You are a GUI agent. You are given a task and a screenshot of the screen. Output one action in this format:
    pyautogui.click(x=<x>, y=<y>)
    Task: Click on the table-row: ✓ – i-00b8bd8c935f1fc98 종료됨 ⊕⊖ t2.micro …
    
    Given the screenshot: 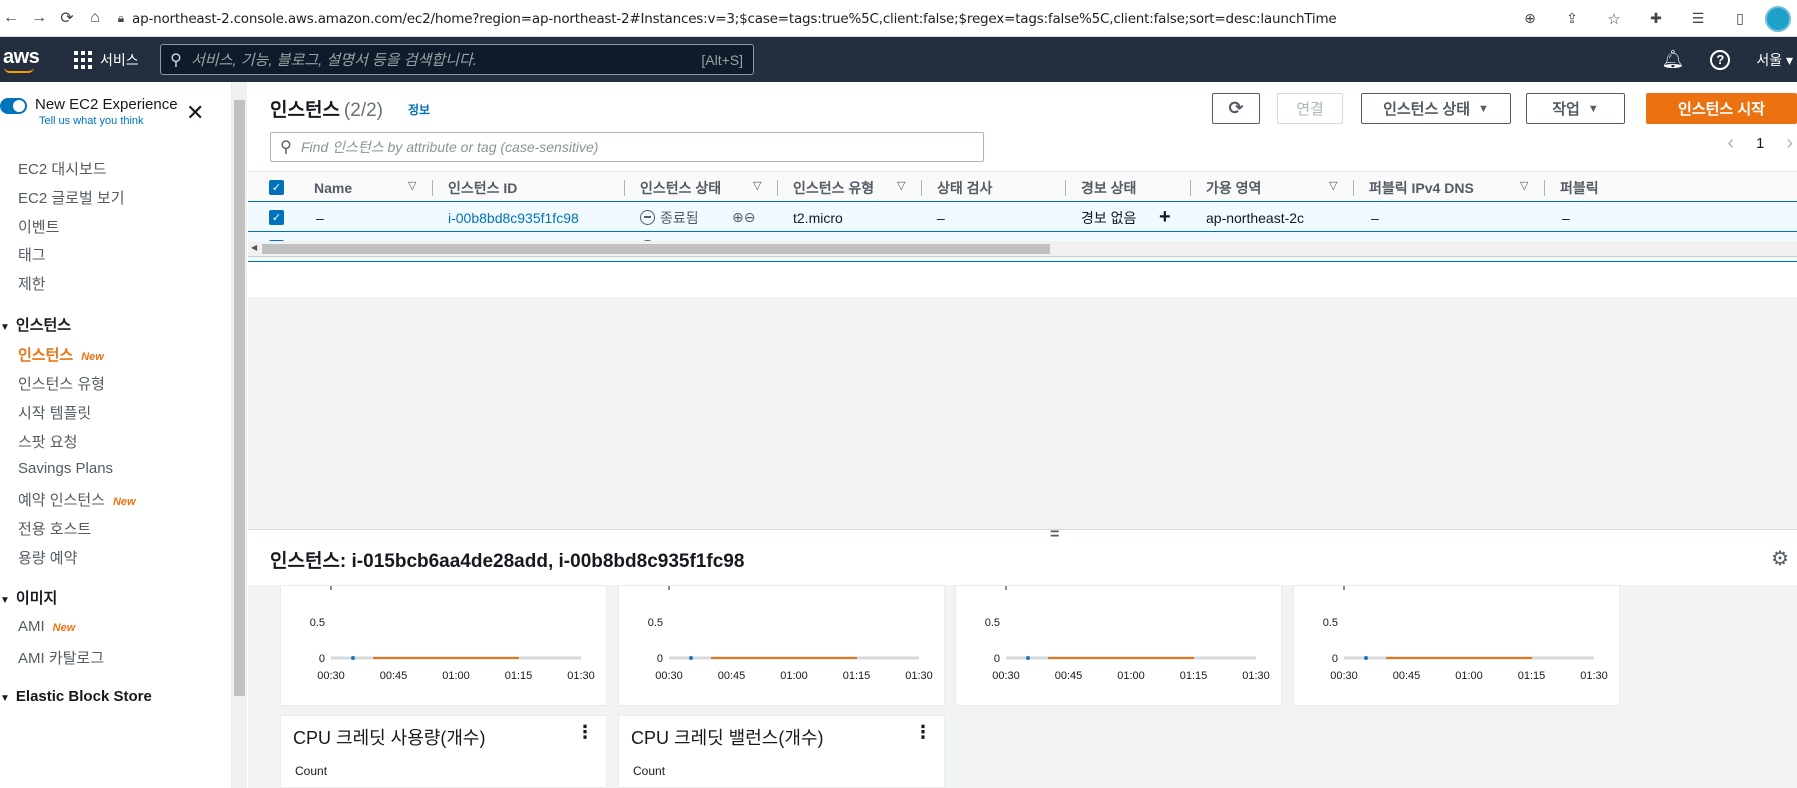 What is the action you would take?
    pyautogui.click(x=1022, y=216)
    